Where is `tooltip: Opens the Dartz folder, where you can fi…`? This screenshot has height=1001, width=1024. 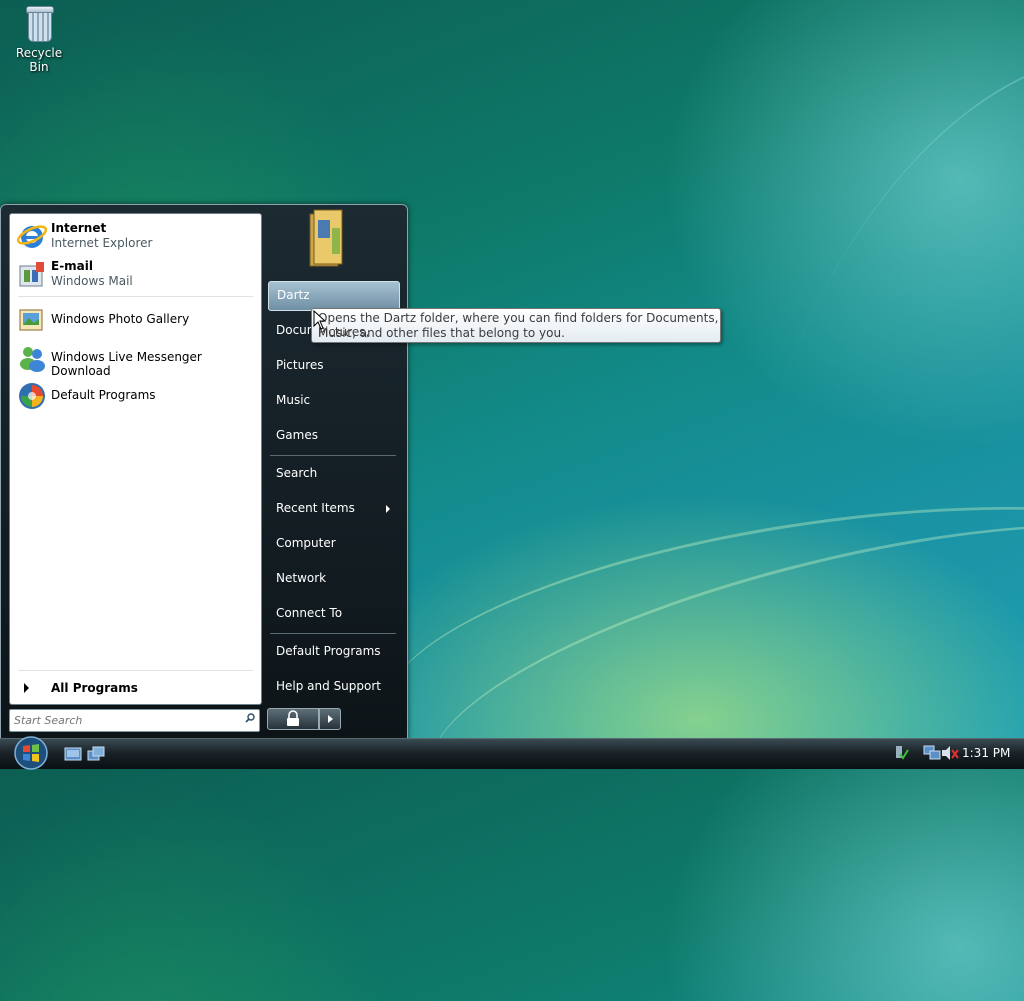 tooltip: Opens the Dartz folder, where you can fi… is located at coordinates (516, 325).